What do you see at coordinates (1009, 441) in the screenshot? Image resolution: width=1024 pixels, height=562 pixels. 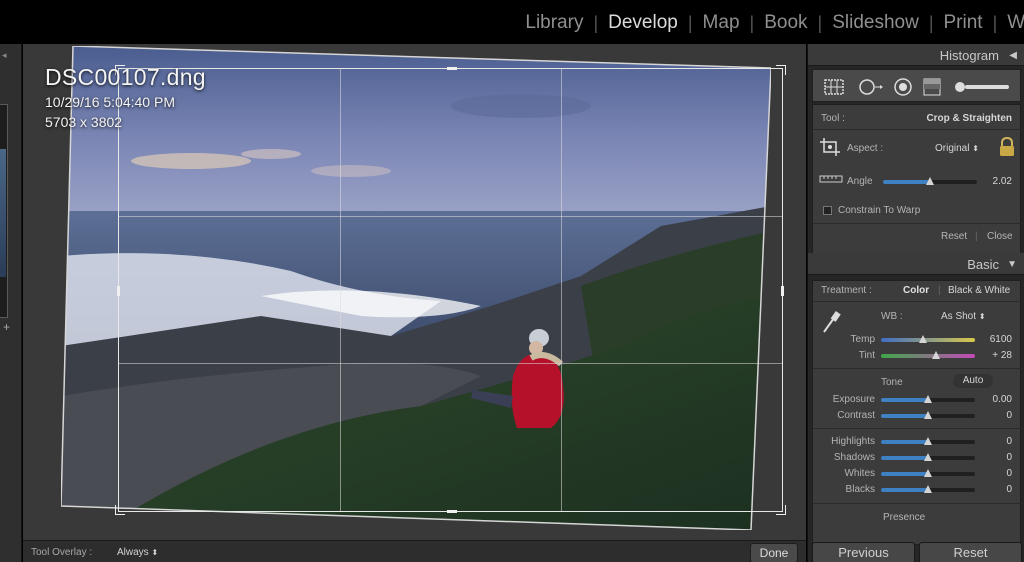 I see `highlights-value: 0` at bounding box center [1009, 441].